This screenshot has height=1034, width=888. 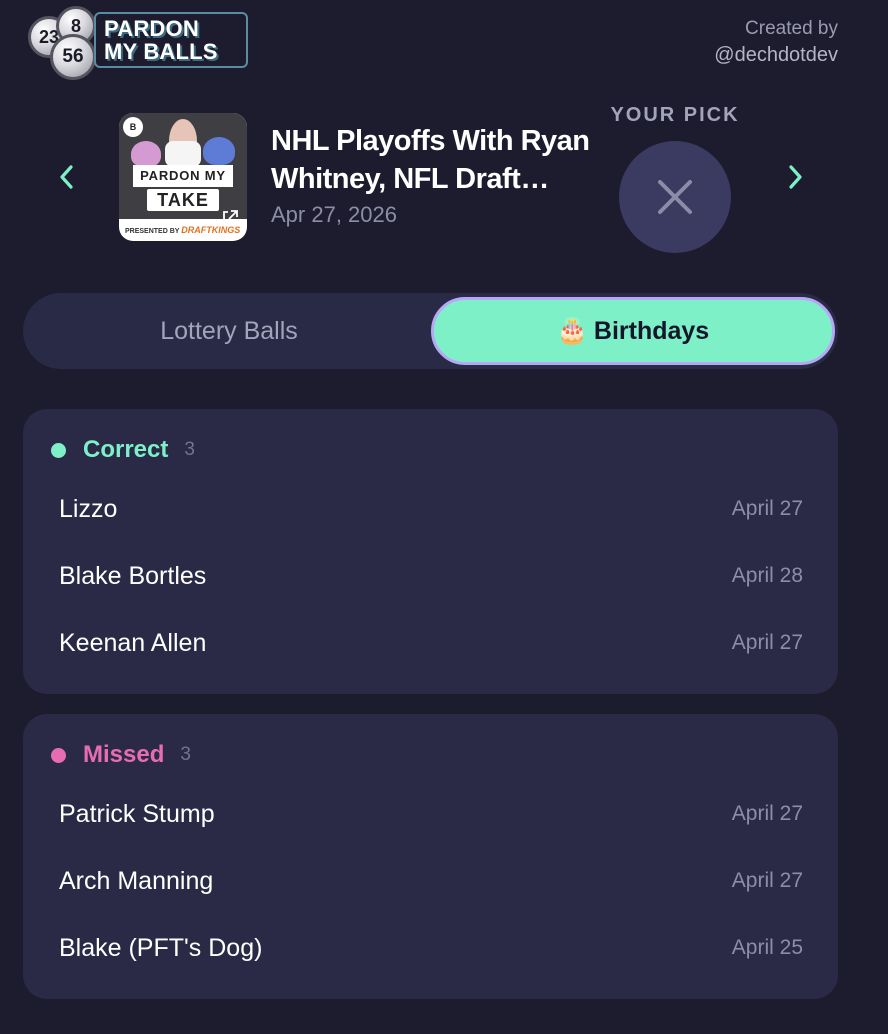 What do you see at coordinates (126, 449) in the screenshot?
I see `correct-label: Correct` at bounding box center [126, 449].